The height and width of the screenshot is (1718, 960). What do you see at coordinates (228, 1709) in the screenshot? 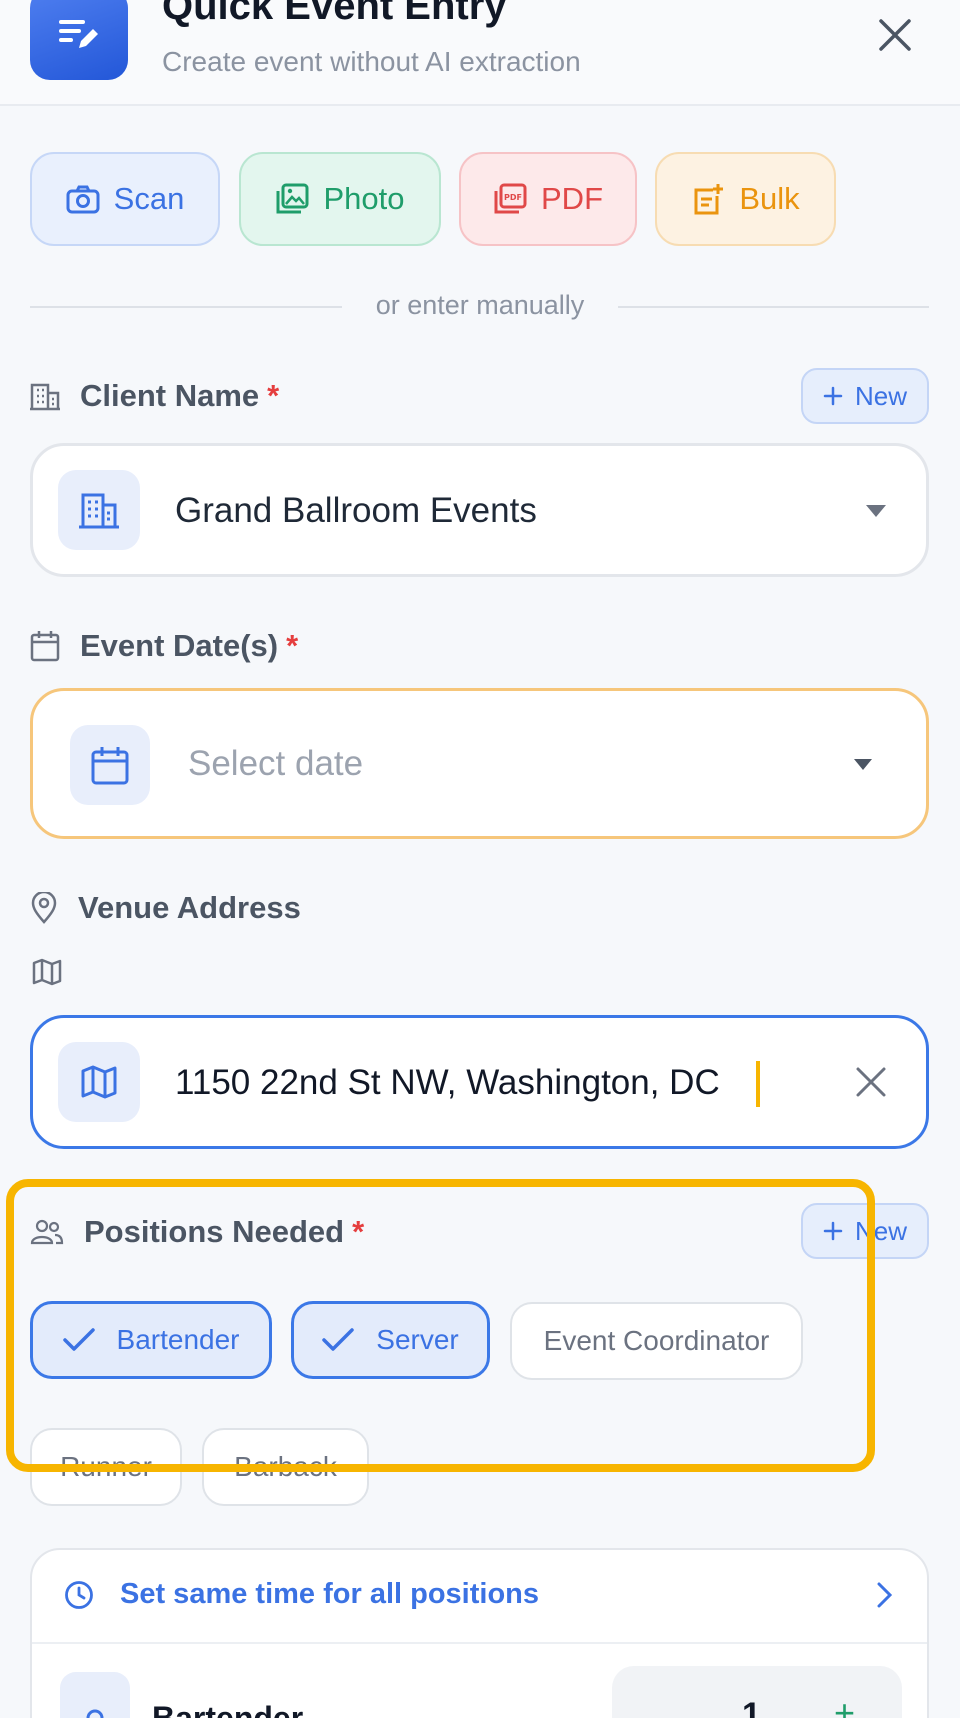
I see `position-row-name: Bartender` at bounding box center [228, 1709].